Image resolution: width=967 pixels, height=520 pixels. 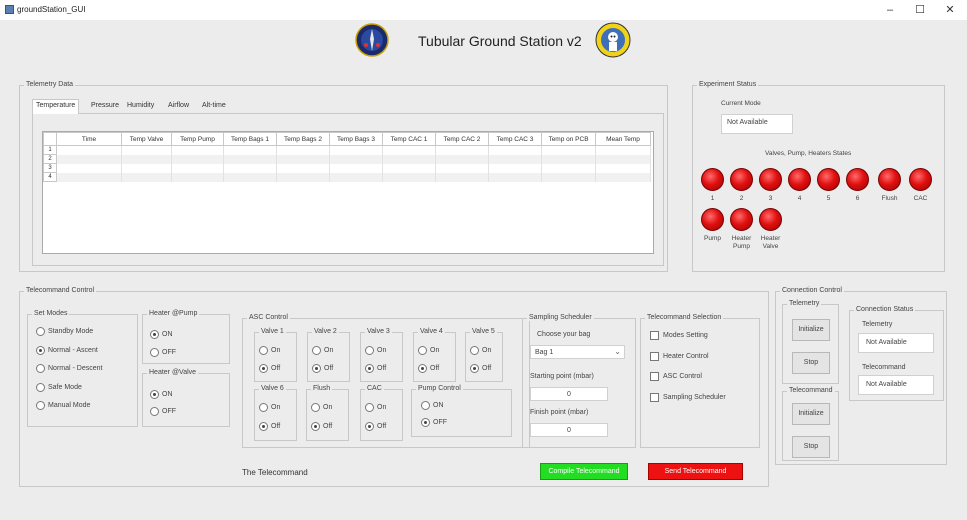 I want to click on send-telecommand-button: Send Telecommand, so click(x=695, y=471).